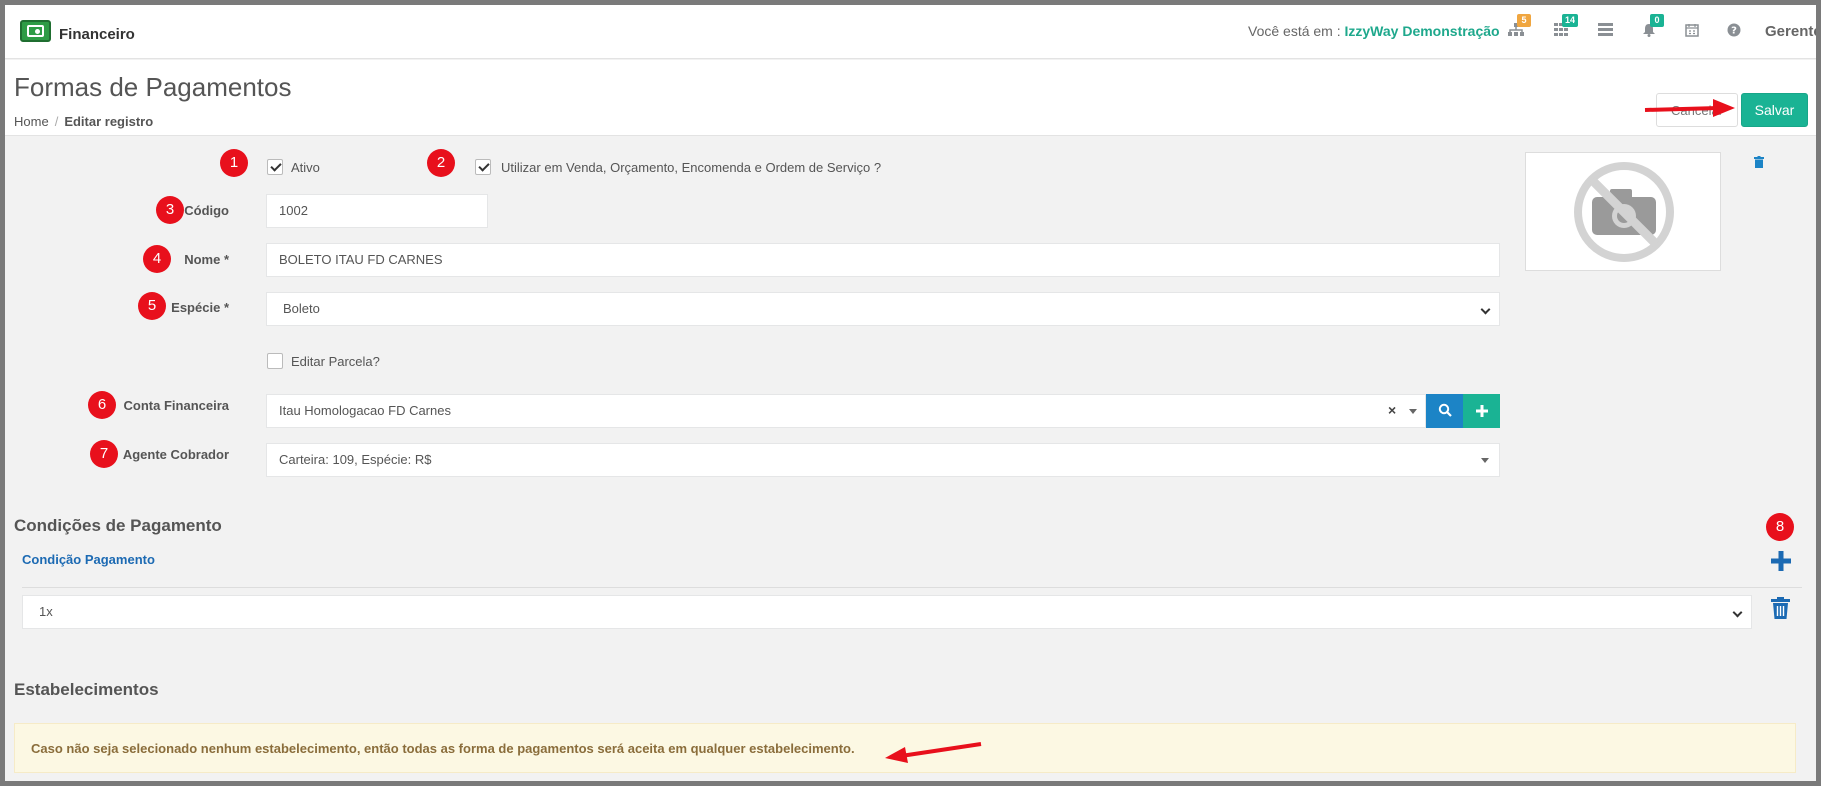 Image resolution: width=1821 pixels, height=786 pixels. What do you see at coordinates (1657, 20) in the screenshot?
I see `bell-badge: 0` at bounding box center [1657, 20].